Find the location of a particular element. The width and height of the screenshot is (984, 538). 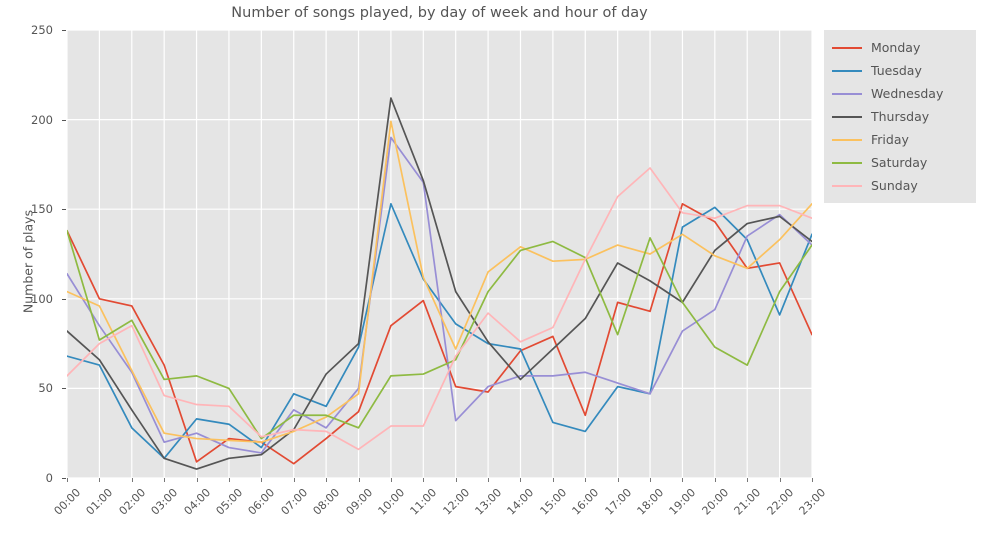

legend-label: Tuesday is located at coordinates (896, 70).